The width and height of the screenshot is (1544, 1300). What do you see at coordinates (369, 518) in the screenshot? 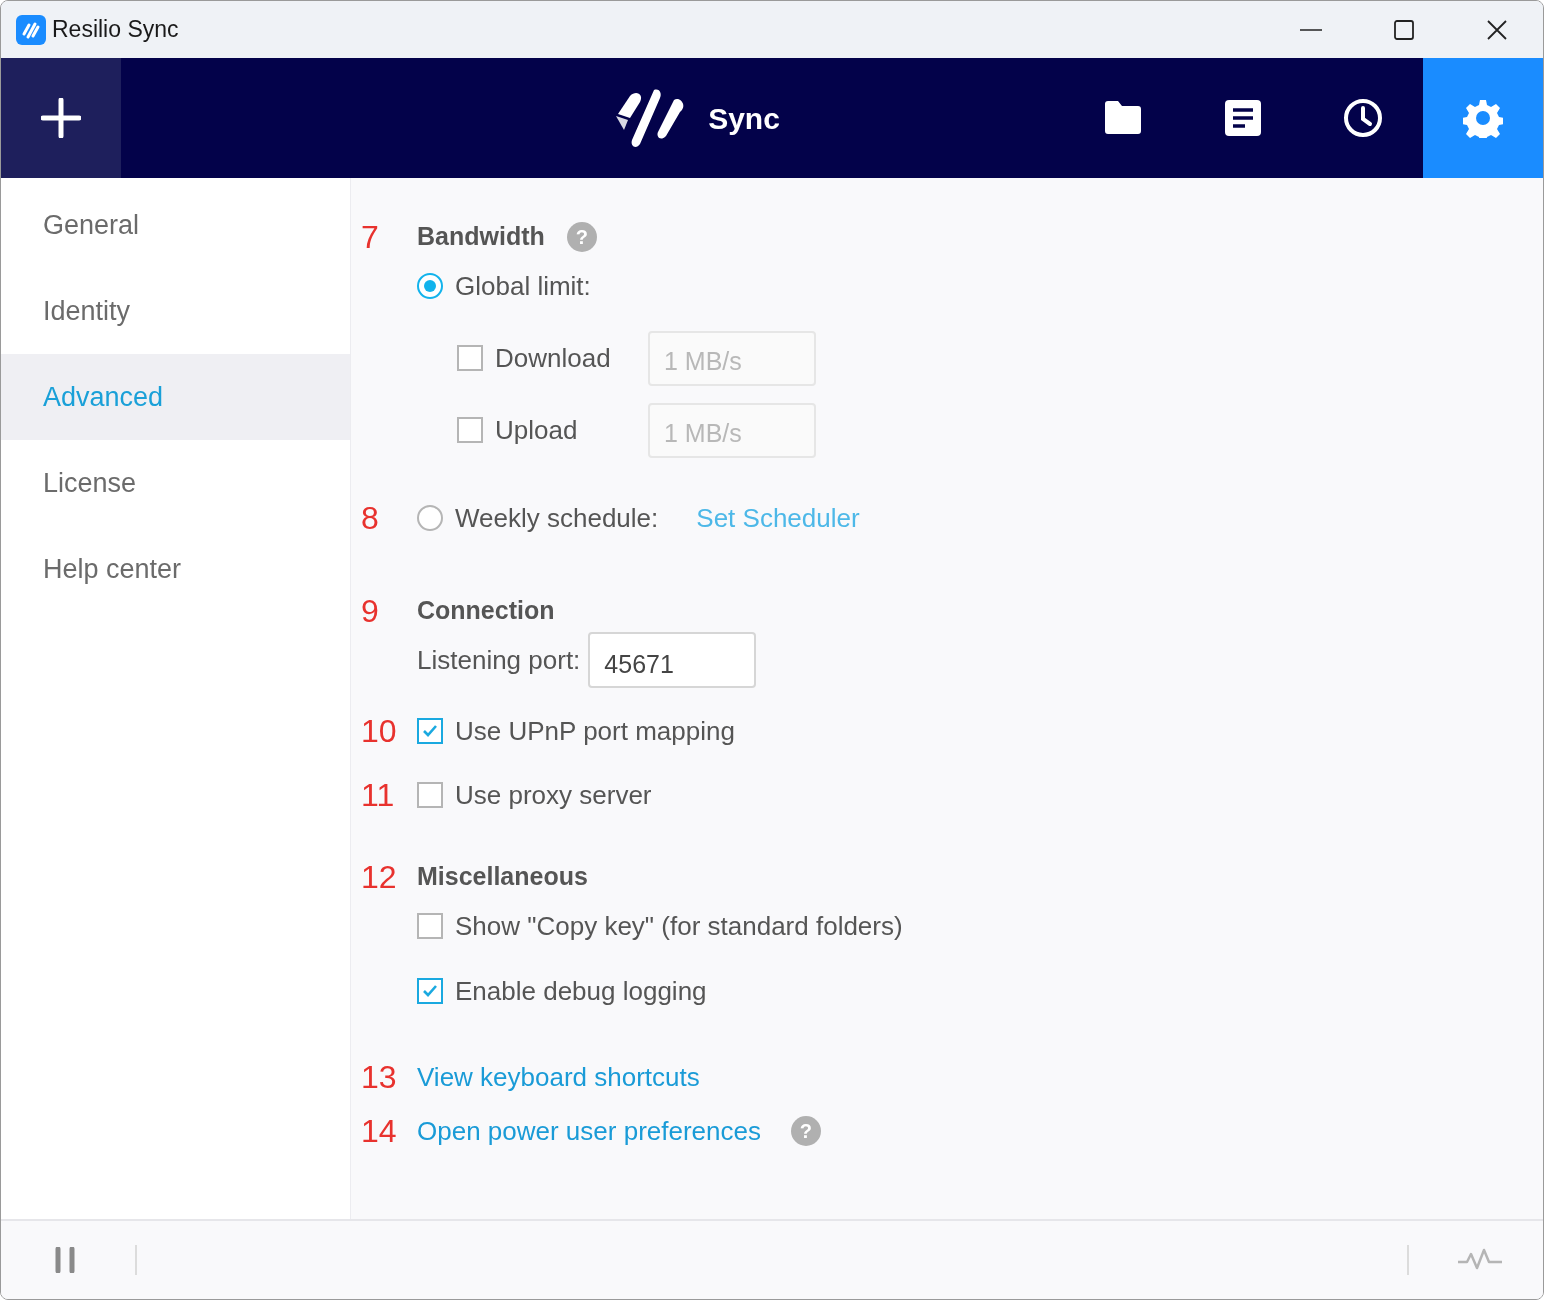
I see `step-number: 8` at bounding box center [369, 518].